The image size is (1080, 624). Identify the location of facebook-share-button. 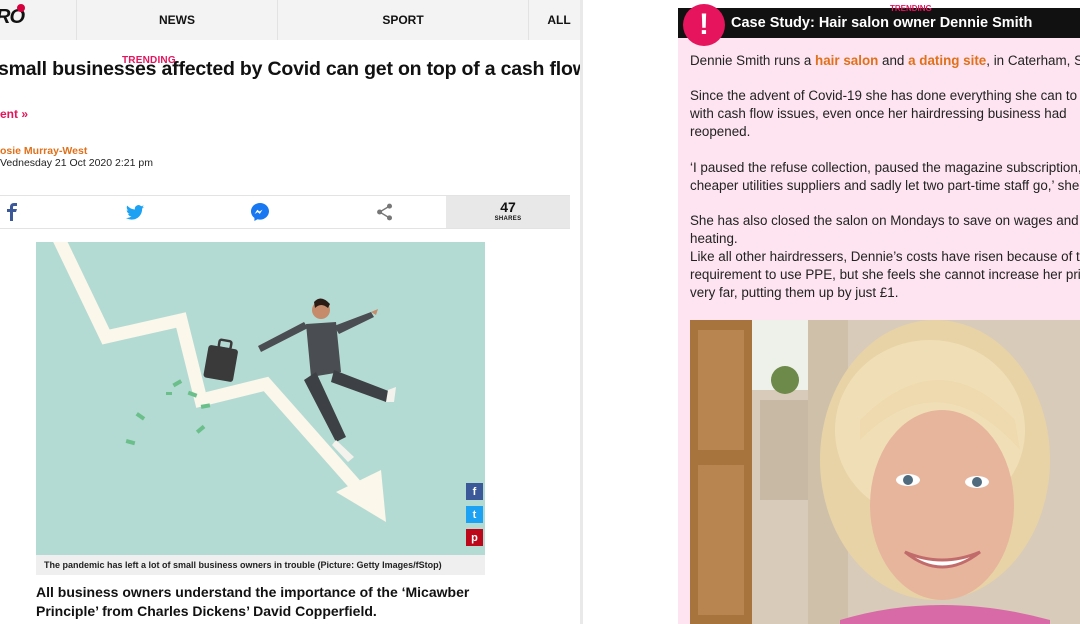
(12, 212).